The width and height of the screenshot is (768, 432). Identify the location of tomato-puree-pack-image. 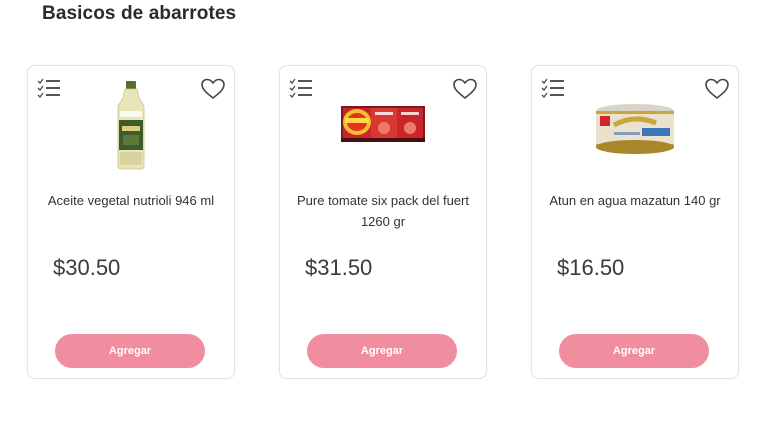
(383, 124).